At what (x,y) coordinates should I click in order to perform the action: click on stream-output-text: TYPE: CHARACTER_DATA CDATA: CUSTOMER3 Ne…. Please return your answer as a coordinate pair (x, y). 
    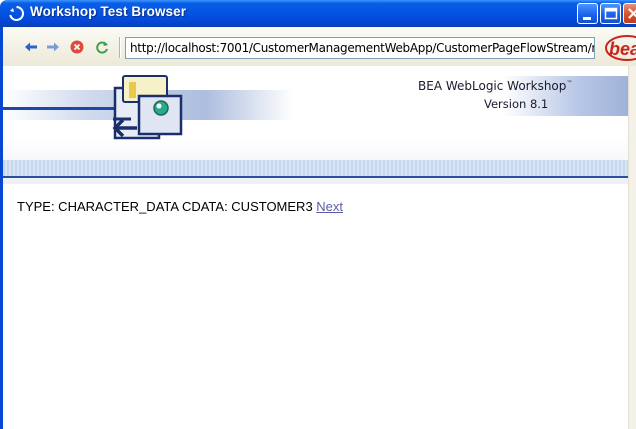
    Looking at the image, I should click on (180, 206).